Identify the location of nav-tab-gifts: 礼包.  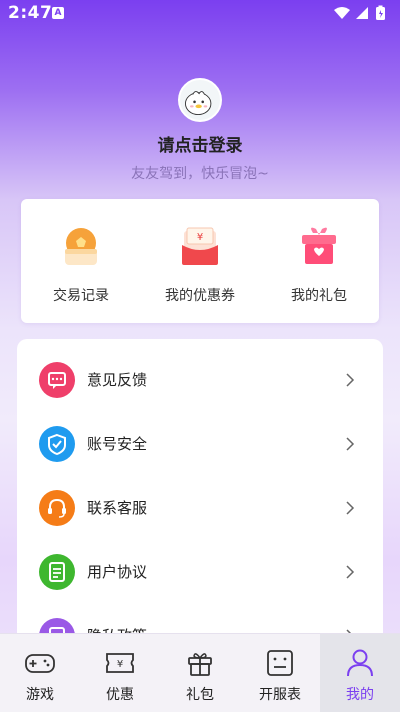
(200, 673).